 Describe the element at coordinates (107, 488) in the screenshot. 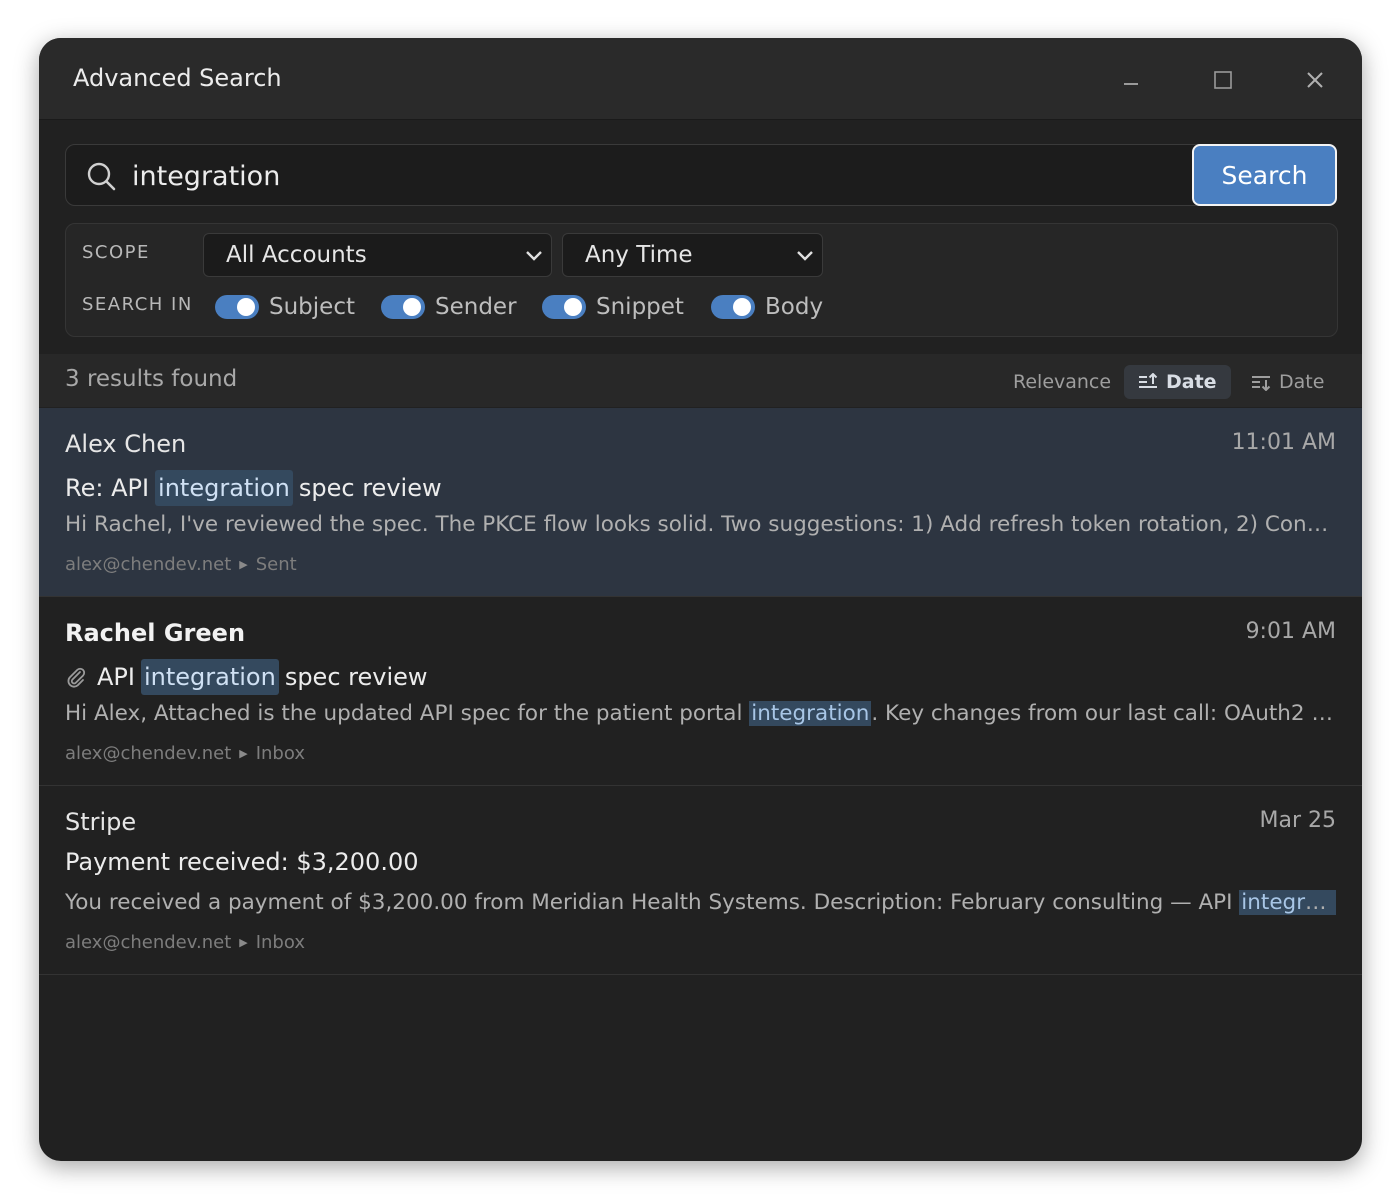

I see `subject-text: Re: API` at that location.